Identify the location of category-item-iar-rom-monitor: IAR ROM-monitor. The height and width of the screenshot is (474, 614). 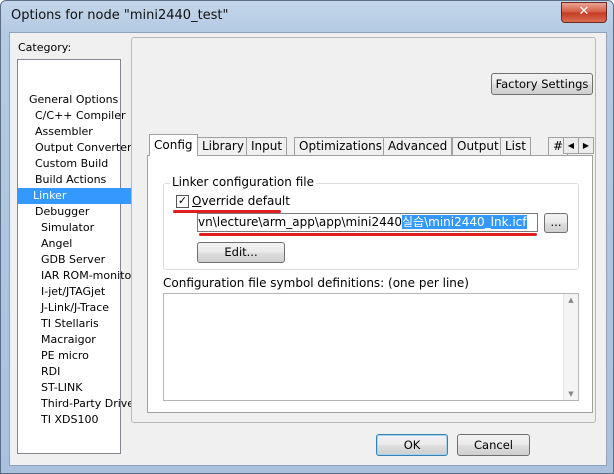
(88, 276).